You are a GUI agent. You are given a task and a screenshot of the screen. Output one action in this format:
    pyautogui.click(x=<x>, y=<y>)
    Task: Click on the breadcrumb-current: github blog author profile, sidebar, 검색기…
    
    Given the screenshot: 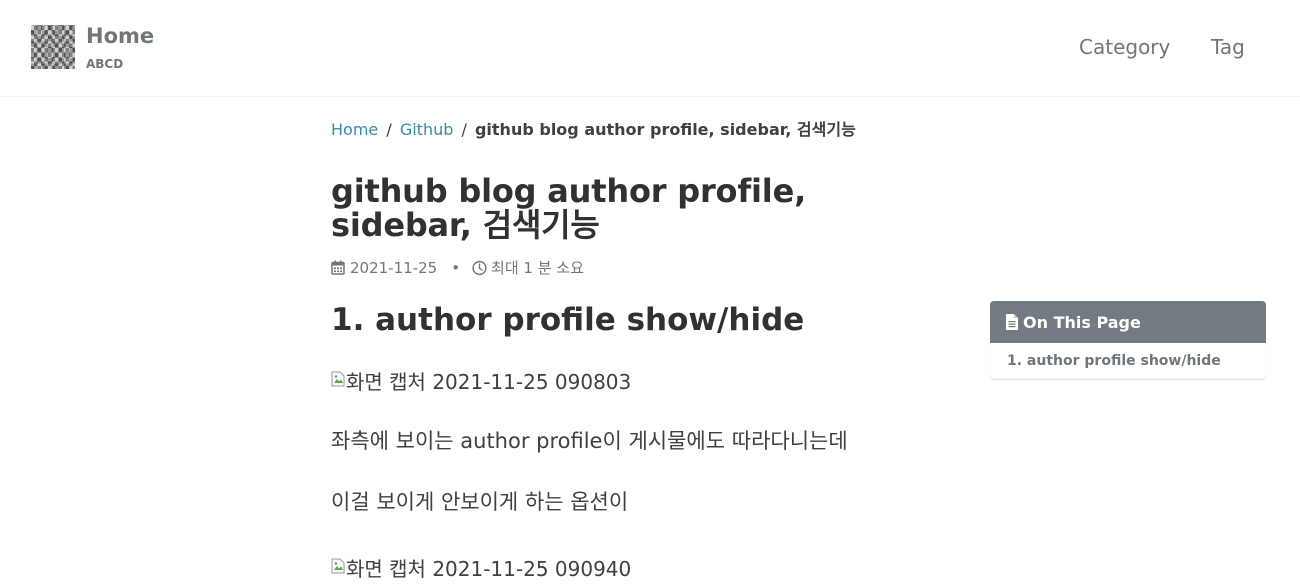 What is the action you would take?
    pyautogui.click(x=665, y=129)
    